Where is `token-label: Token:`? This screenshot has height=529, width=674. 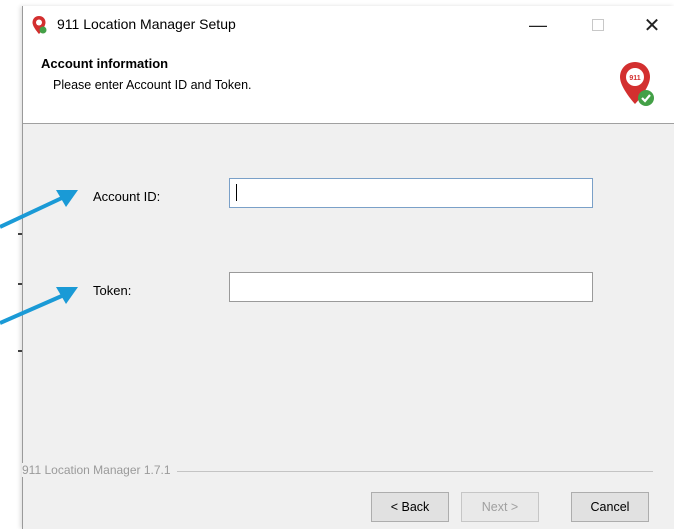 token-label: Token: is located at coordinates (112, 290).